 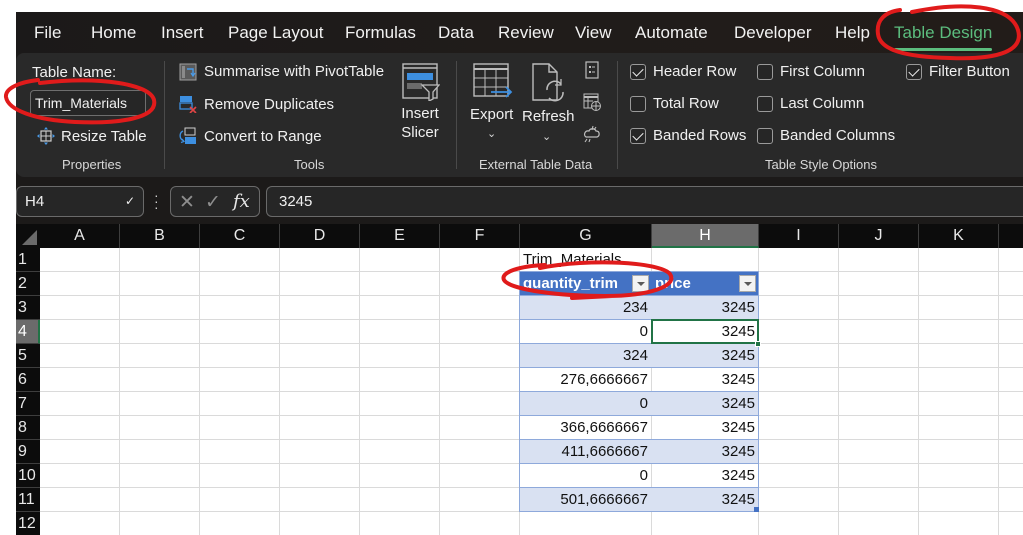 I want to click on row-header-2: 2, so click(x=28, y=284).